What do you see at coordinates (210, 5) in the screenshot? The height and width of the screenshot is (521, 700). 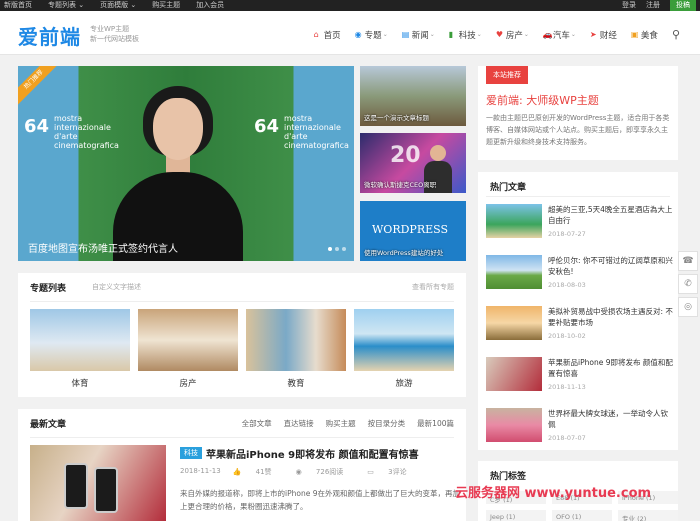 I see `topbar-link-join: 加入会员` at bounding box center [210, 5].